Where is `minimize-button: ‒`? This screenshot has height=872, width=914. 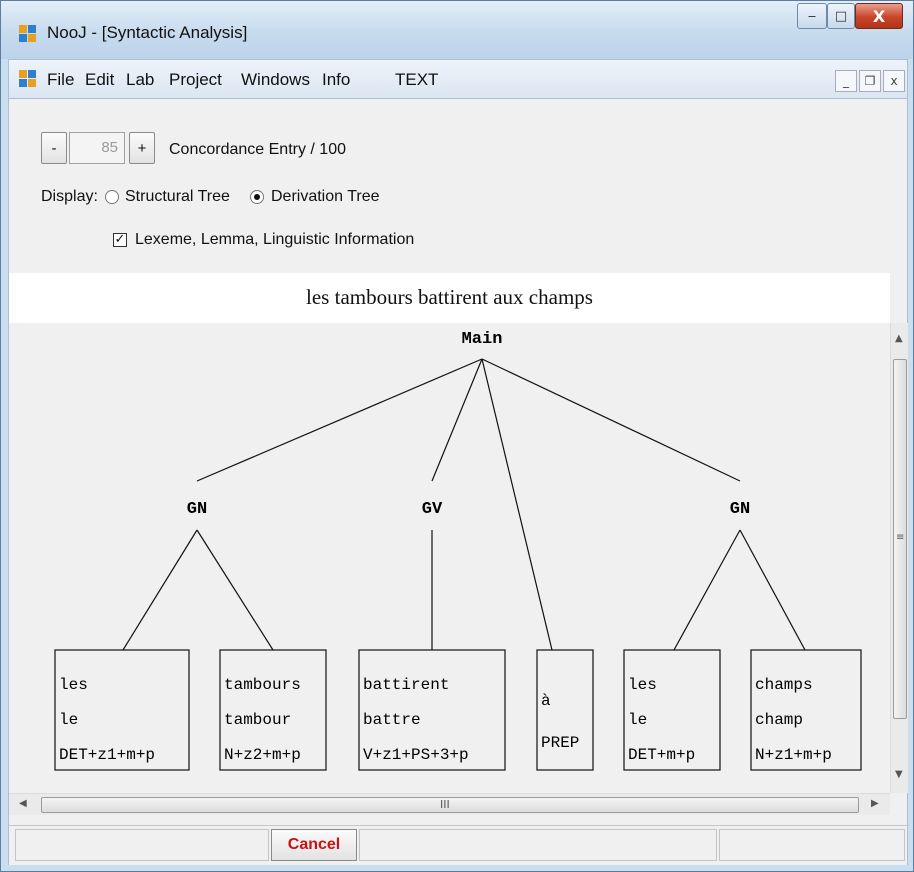
minimize-button: ‒ is located at coordinates (812, 16).